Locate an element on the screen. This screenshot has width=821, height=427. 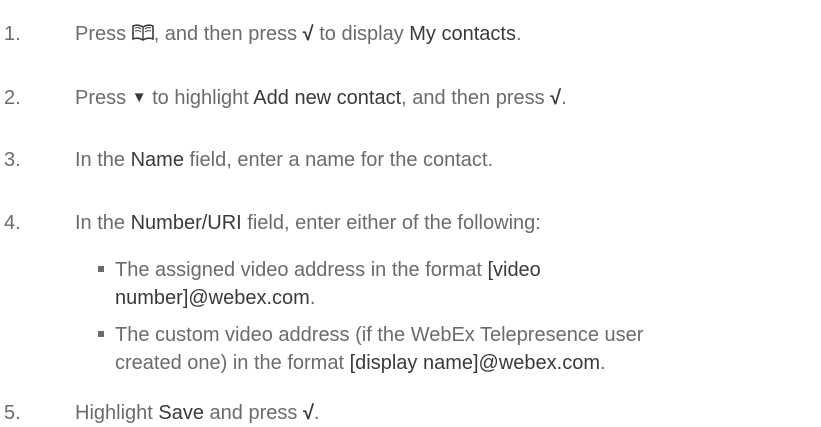
bold-term: Add new contact is located at coordinates (327, 98).